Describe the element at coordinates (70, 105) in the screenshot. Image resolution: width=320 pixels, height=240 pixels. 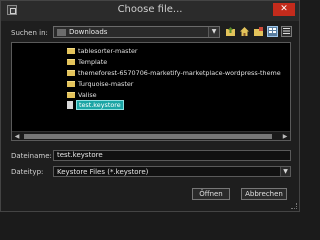
I see `file-icon` at that location.